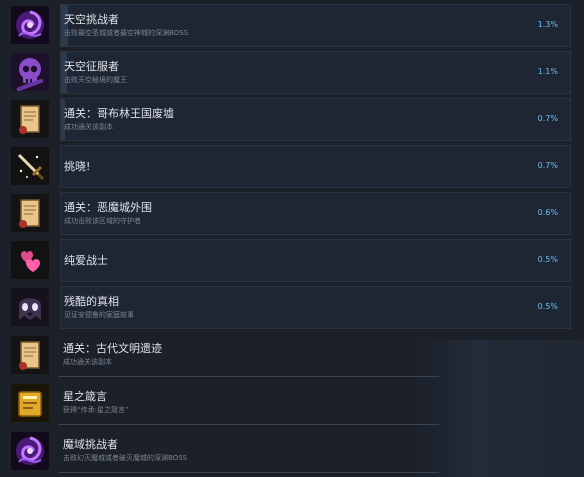 Image resolution: width=584 pixels, height=477 pixels. Describe the element at coordinates (30, 72) in the screenshot. I see `skull-icon` at that location.